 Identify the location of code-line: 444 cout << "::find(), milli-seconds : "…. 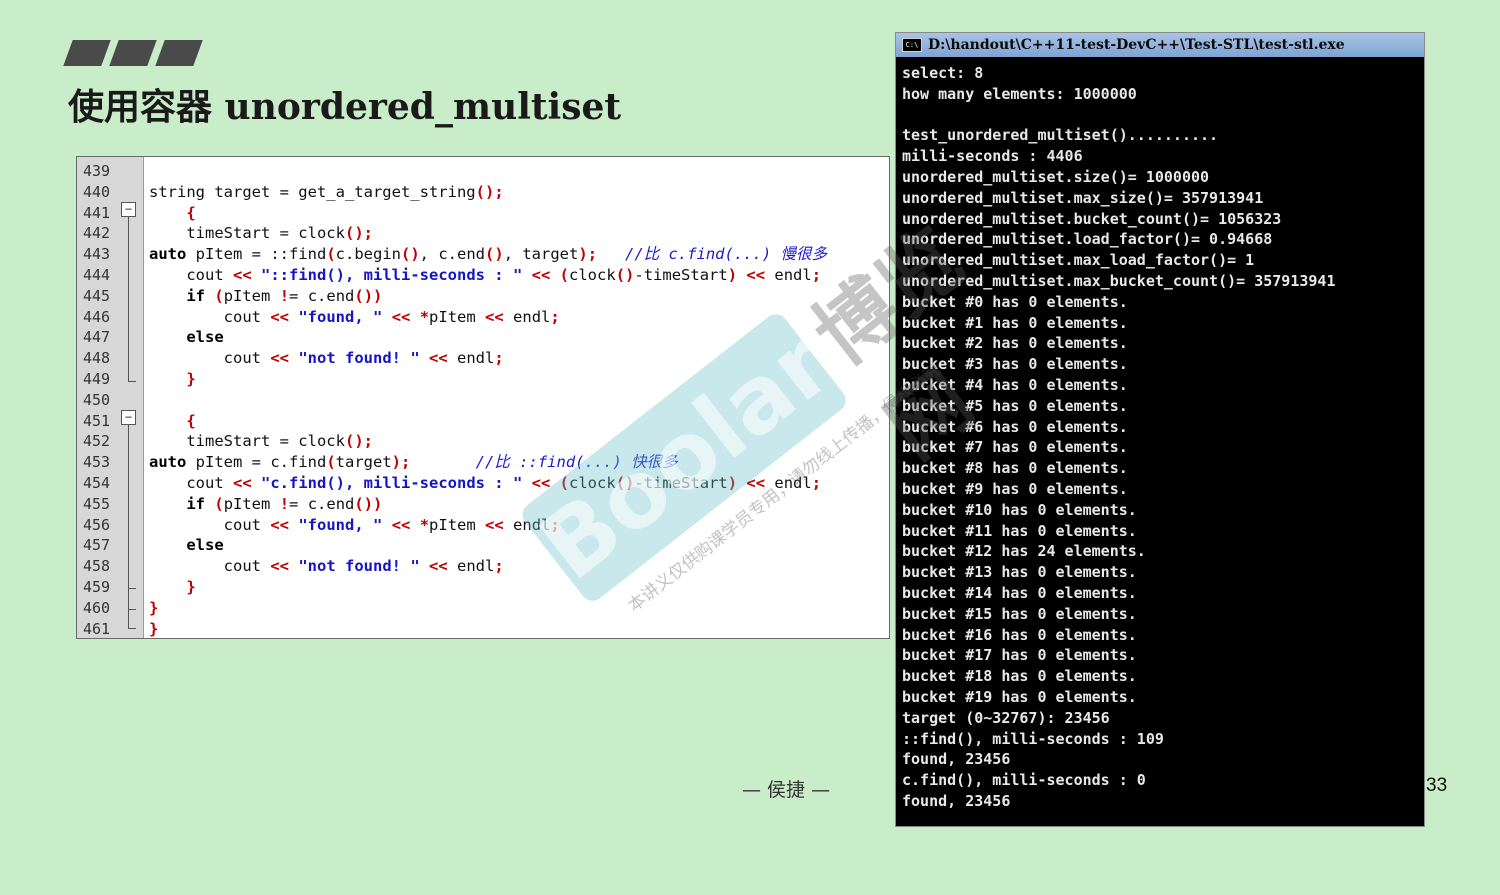
(477, 275).